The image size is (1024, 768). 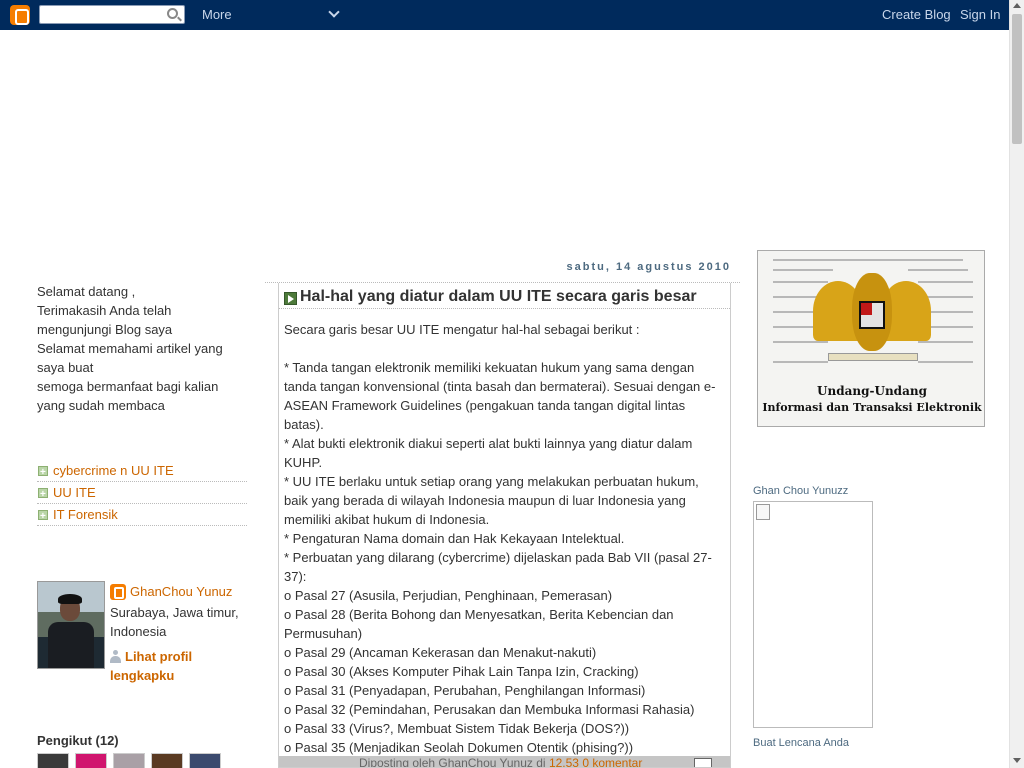 I want to click on welcome-line: semoga bermanfaat bagi kalian, so click(x=128, y=386).